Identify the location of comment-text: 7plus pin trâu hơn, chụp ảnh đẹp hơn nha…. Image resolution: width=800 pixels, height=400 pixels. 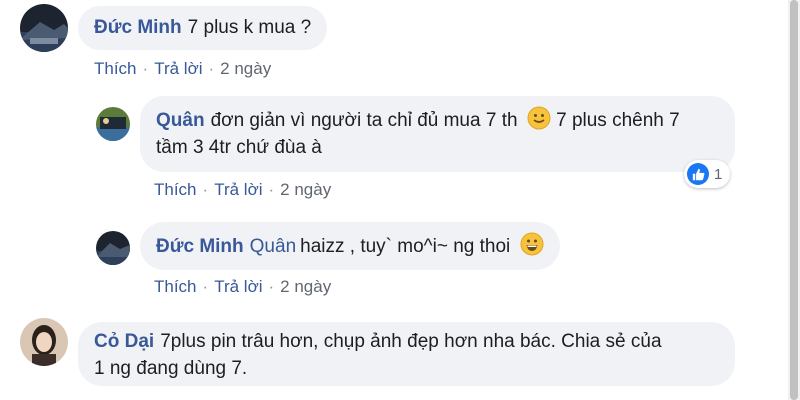
(411, 341).